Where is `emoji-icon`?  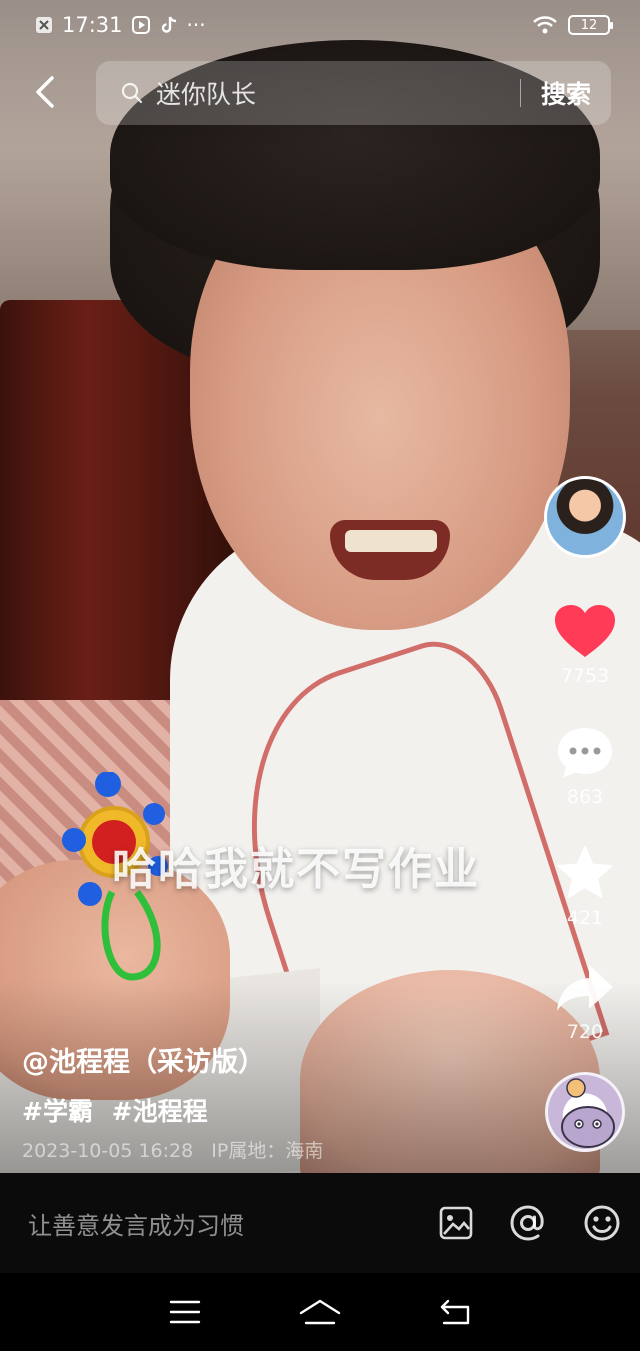 emoji-icon is located at coordinates (602, 1223).